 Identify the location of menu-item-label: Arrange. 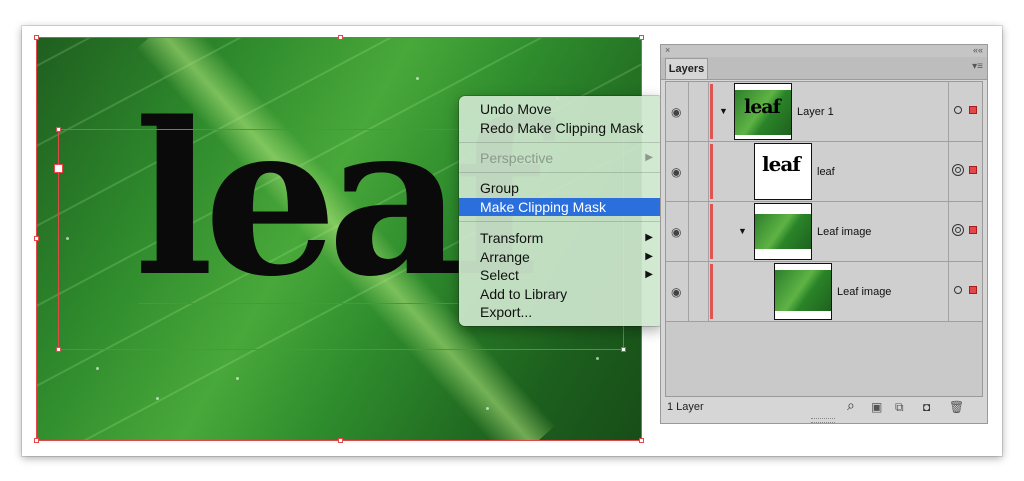
(505, 257).